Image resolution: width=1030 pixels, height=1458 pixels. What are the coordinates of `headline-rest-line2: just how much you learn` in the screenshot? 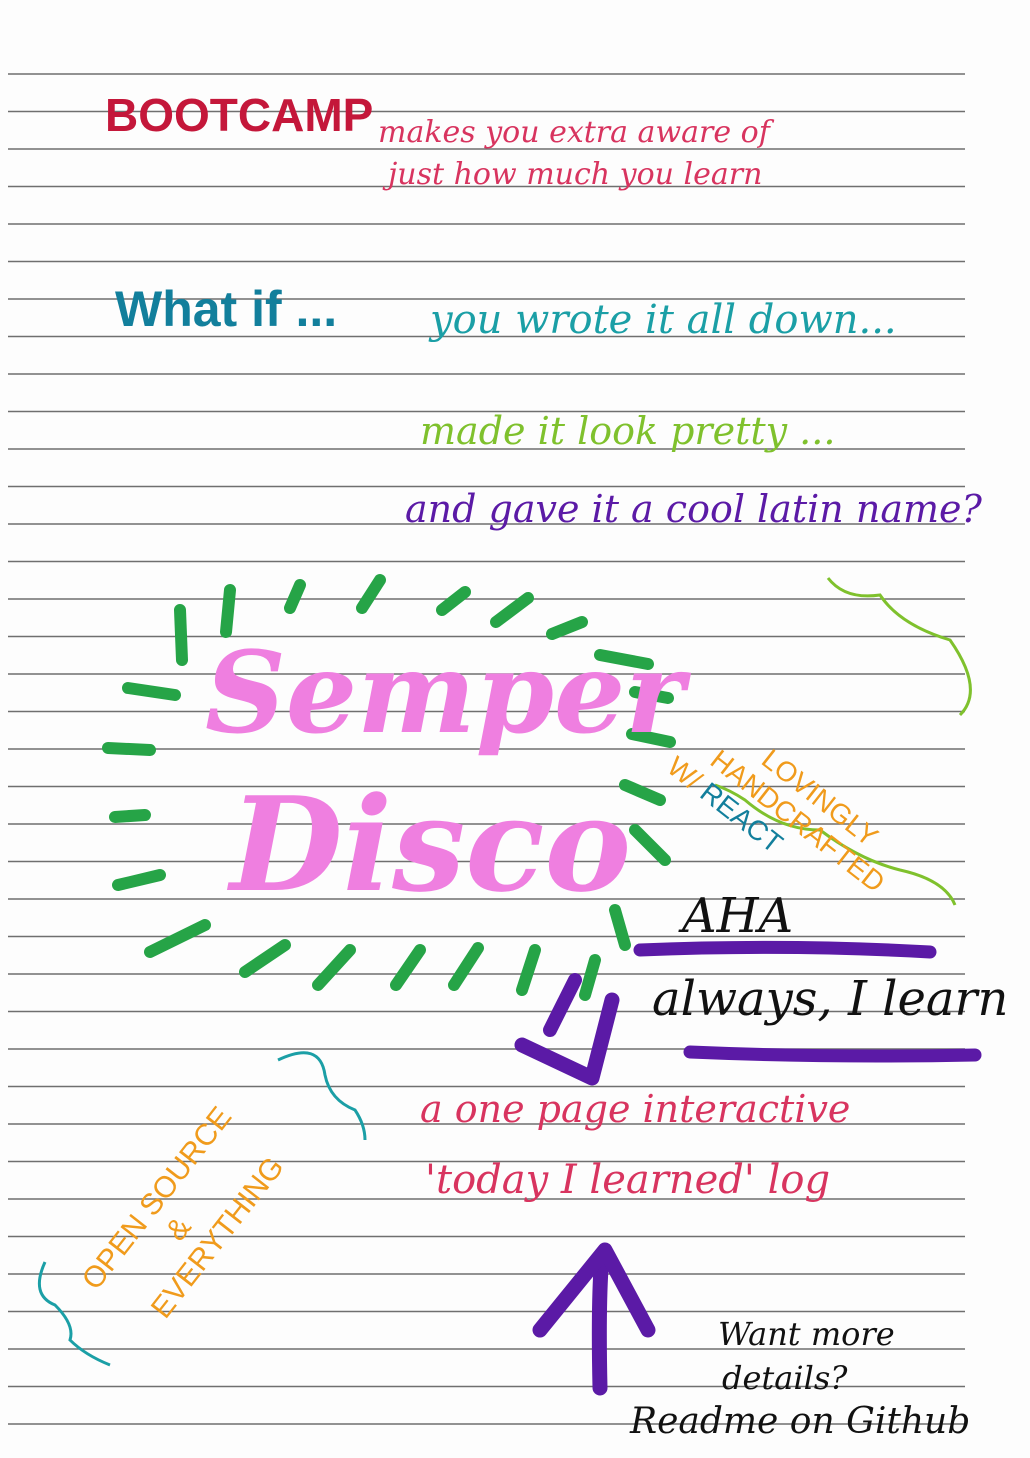 It's located at (575, 174).